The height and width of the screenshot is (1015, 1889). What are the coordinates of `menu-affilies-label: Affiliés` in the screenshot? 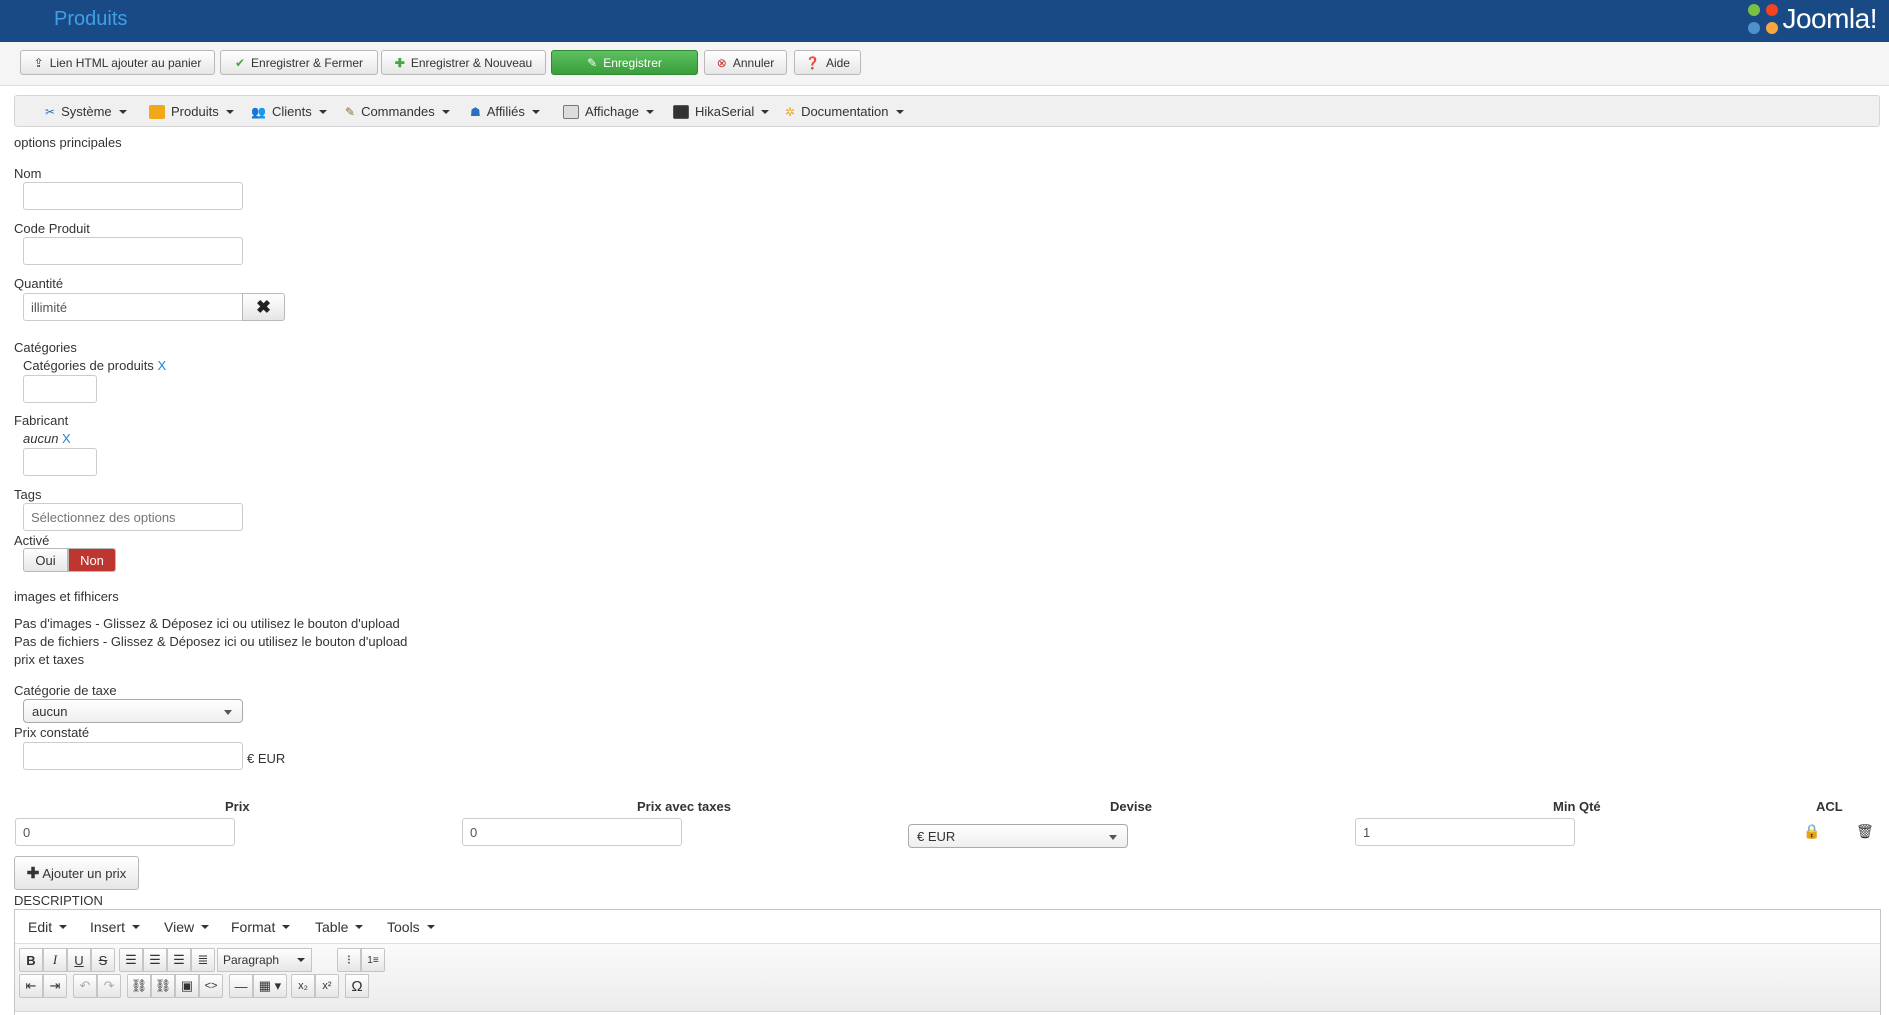 It's located at (505, 111).